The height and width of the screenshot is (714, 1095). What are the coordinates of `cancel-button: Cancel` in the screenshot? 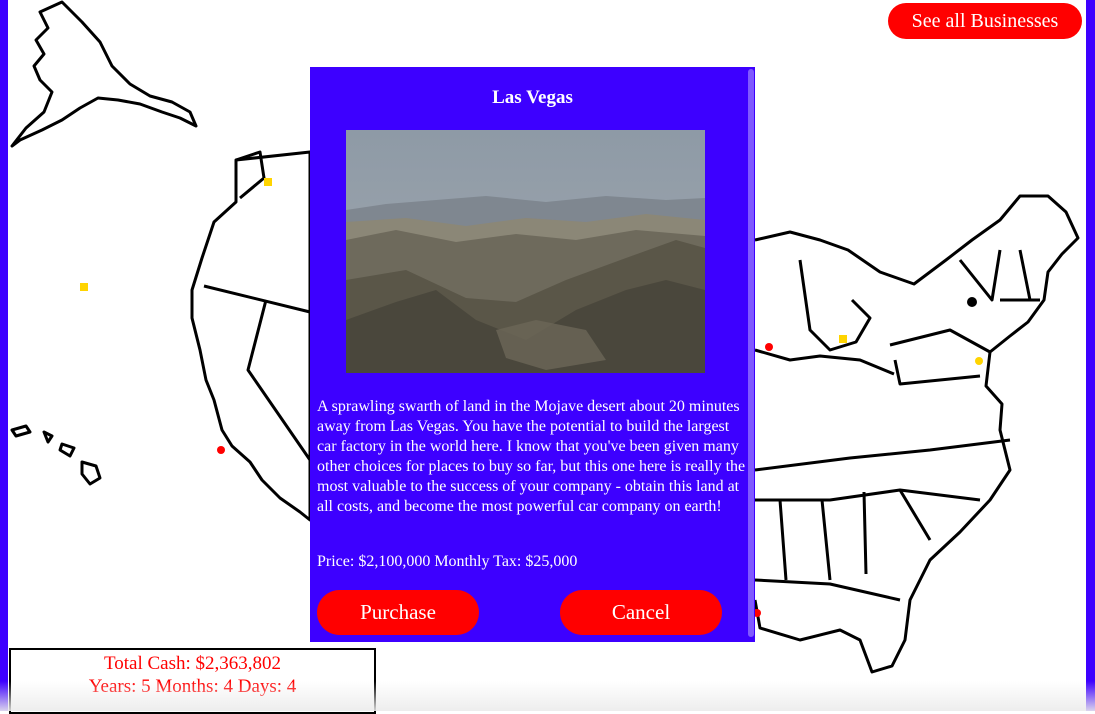 It's located at (641, 612).